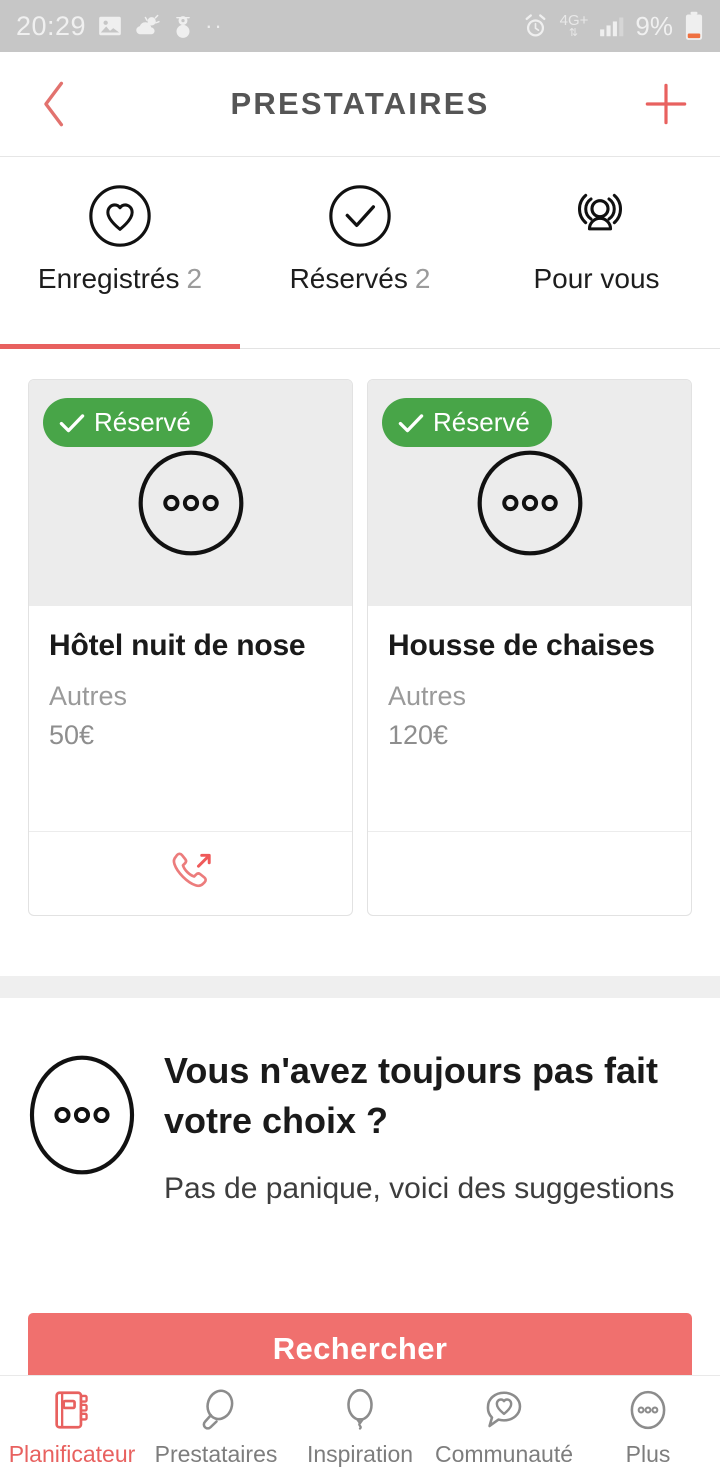 The height and width of the screenshot is (1480, 720). Describe the element at coordinates (360, 1410) in the screenshot. I see `balloon-icon` at that location.